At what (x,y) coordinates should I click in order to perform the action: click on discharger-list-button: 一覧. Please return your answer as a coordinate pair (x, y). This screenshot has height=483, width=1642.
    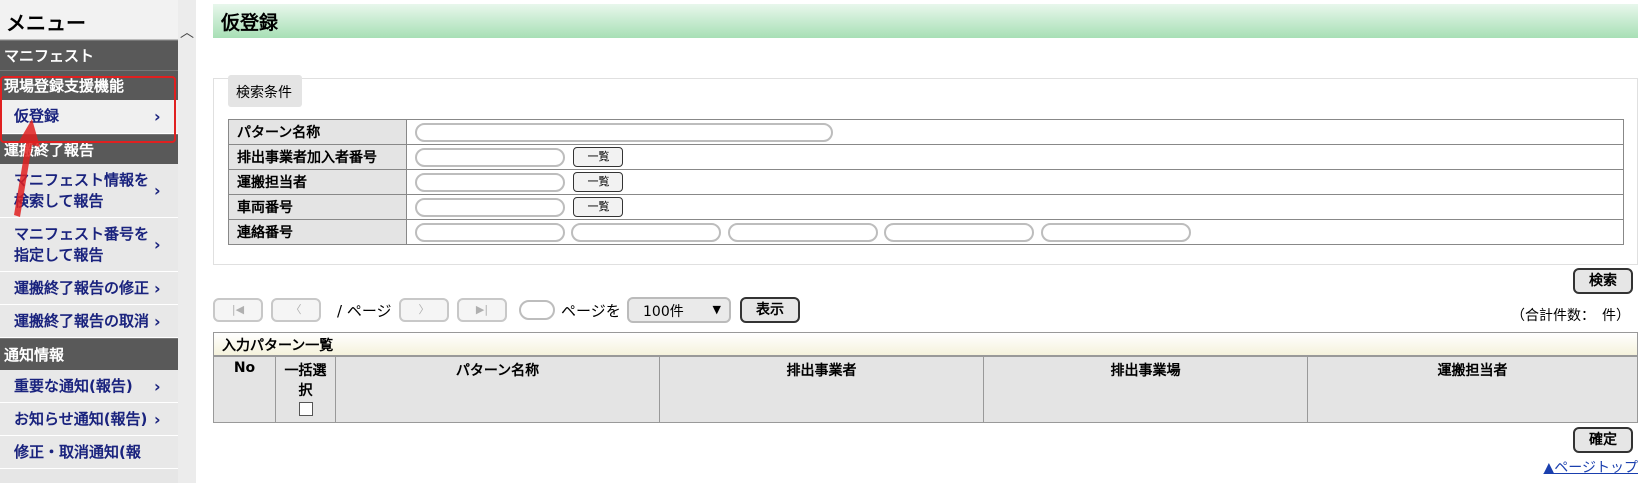
    Looking at the image, I should click on (598, 157).